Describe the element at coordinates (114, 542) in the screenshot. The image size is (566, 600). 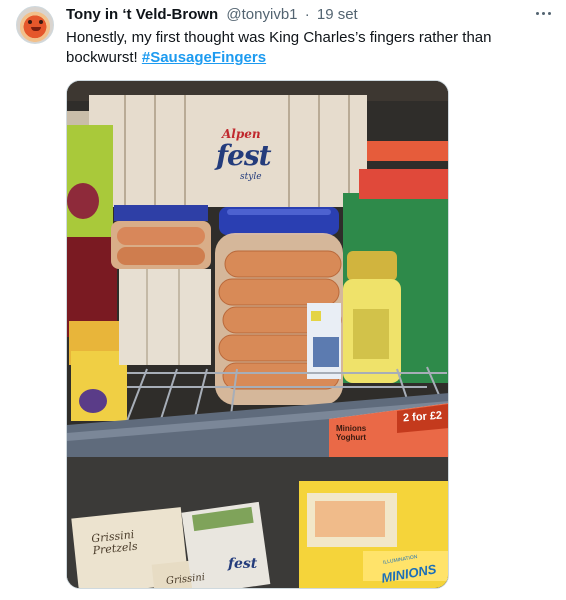
I see `grissini-box-label: Grissini Pretzels` at that location.